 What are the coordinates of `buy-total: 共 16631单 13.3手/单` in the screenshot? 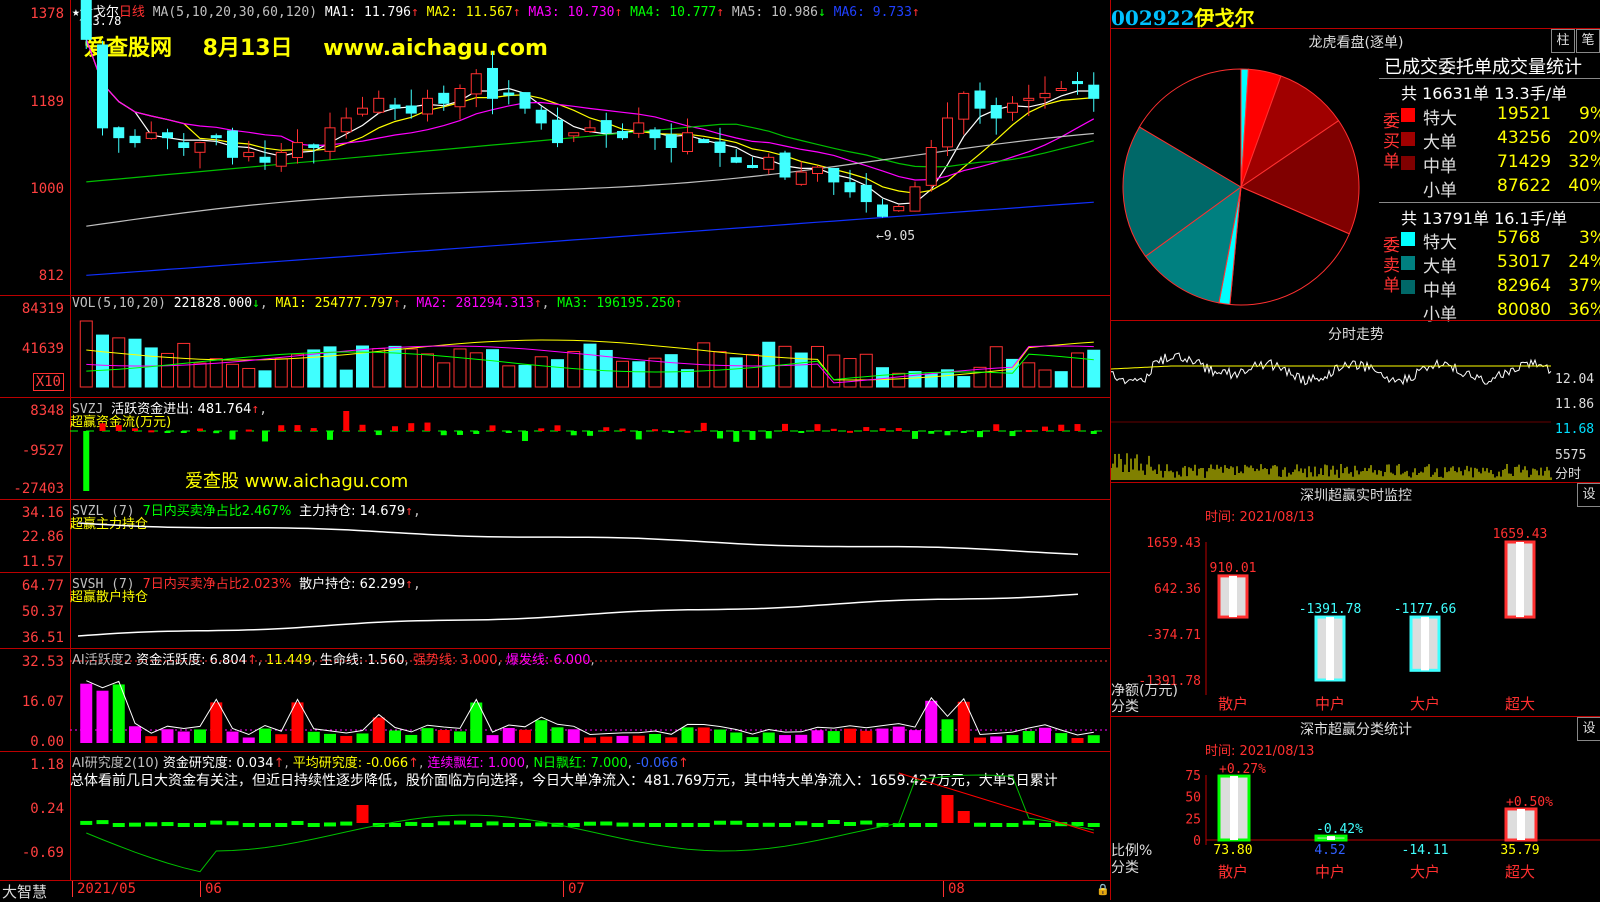 It's located at (1484, 93).